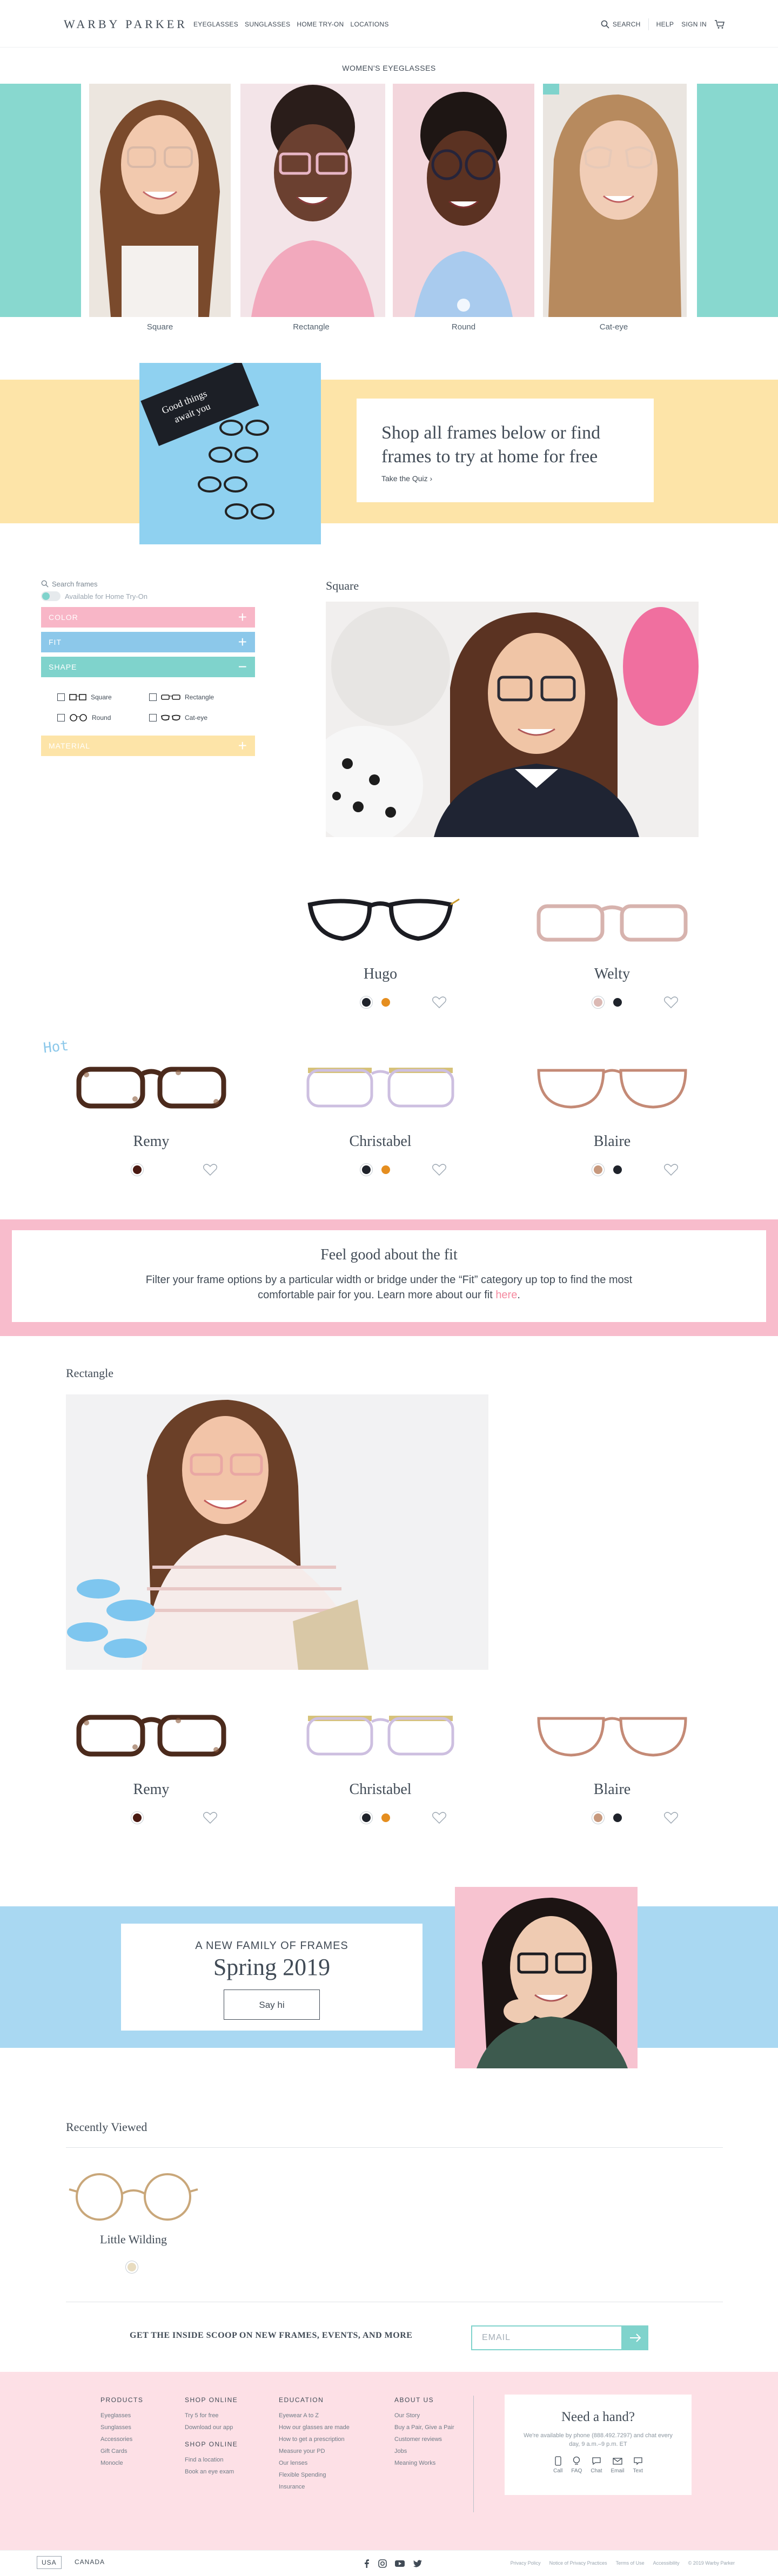 The image size is (778, 2576). Describe the element at coordinates (148, 746) in the screenshot. I see `filter-material: MATERIAL +` at that location.